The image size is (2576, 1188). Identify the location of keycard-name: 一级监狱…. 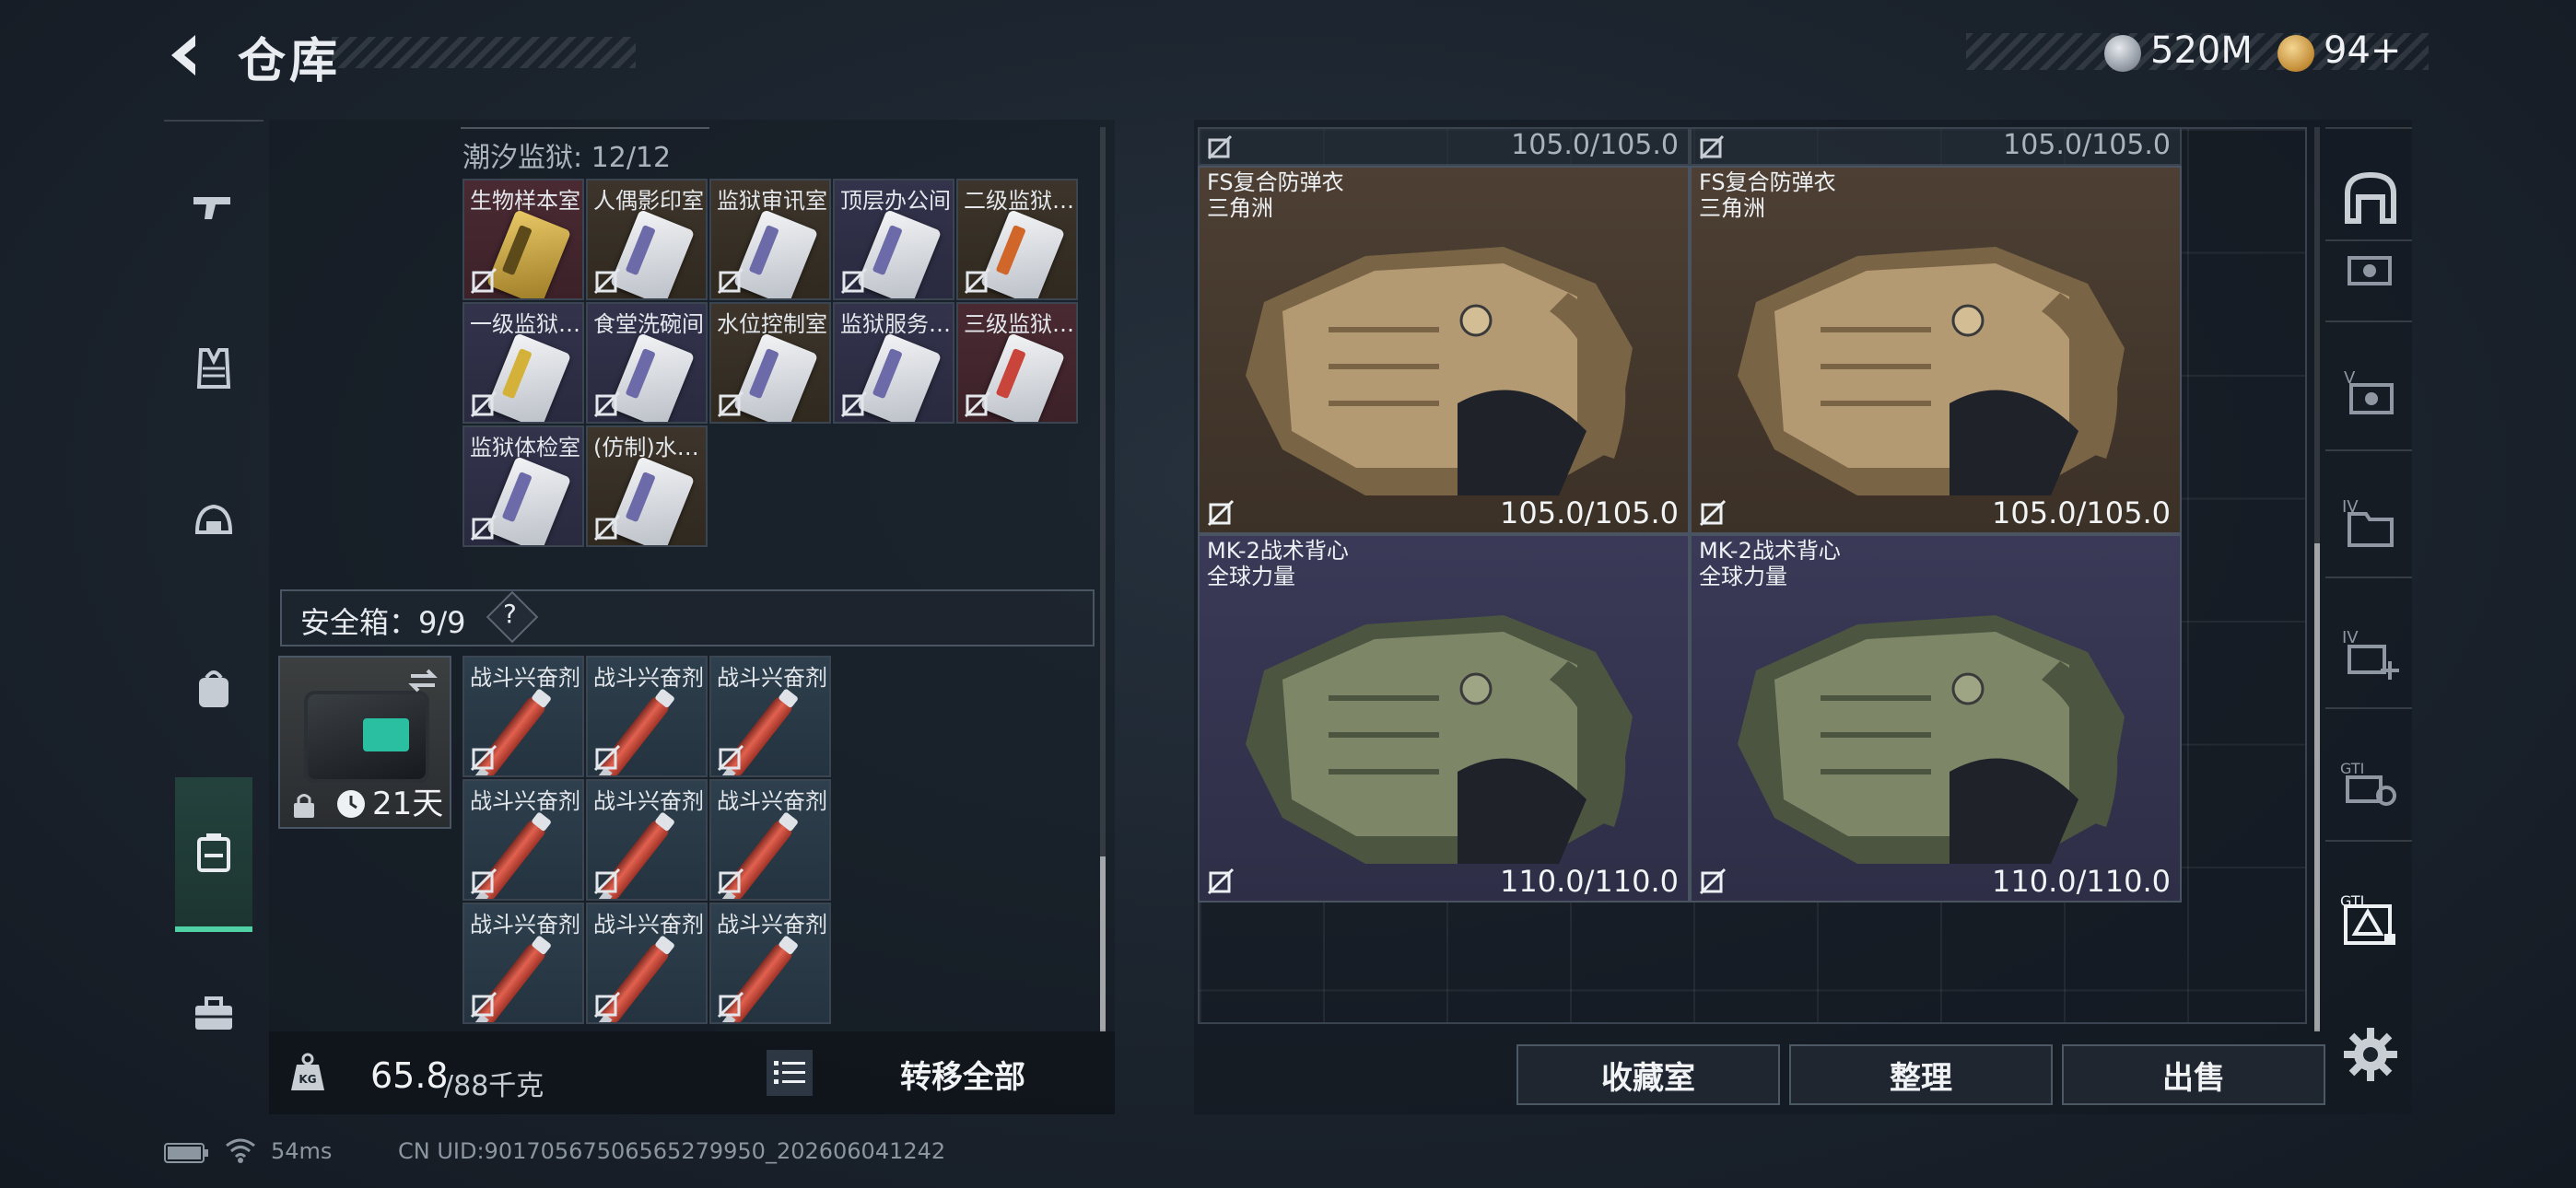
(525, 324).